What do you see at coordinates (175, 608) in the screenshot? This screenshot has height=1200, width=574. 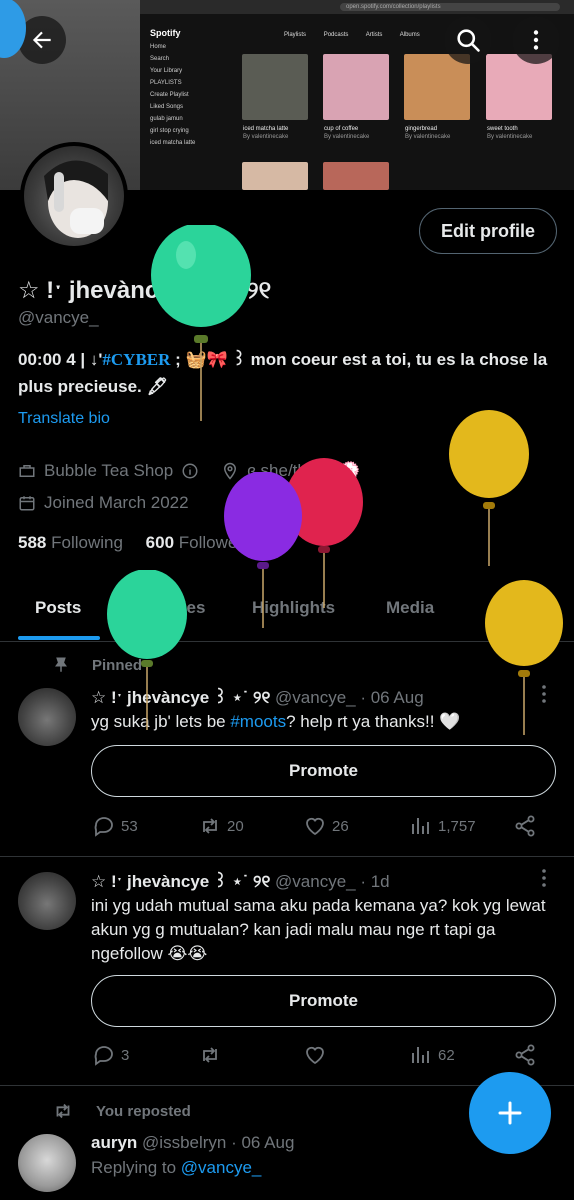 I see `tab-replies: Replies` at bounding box center [175, 608].